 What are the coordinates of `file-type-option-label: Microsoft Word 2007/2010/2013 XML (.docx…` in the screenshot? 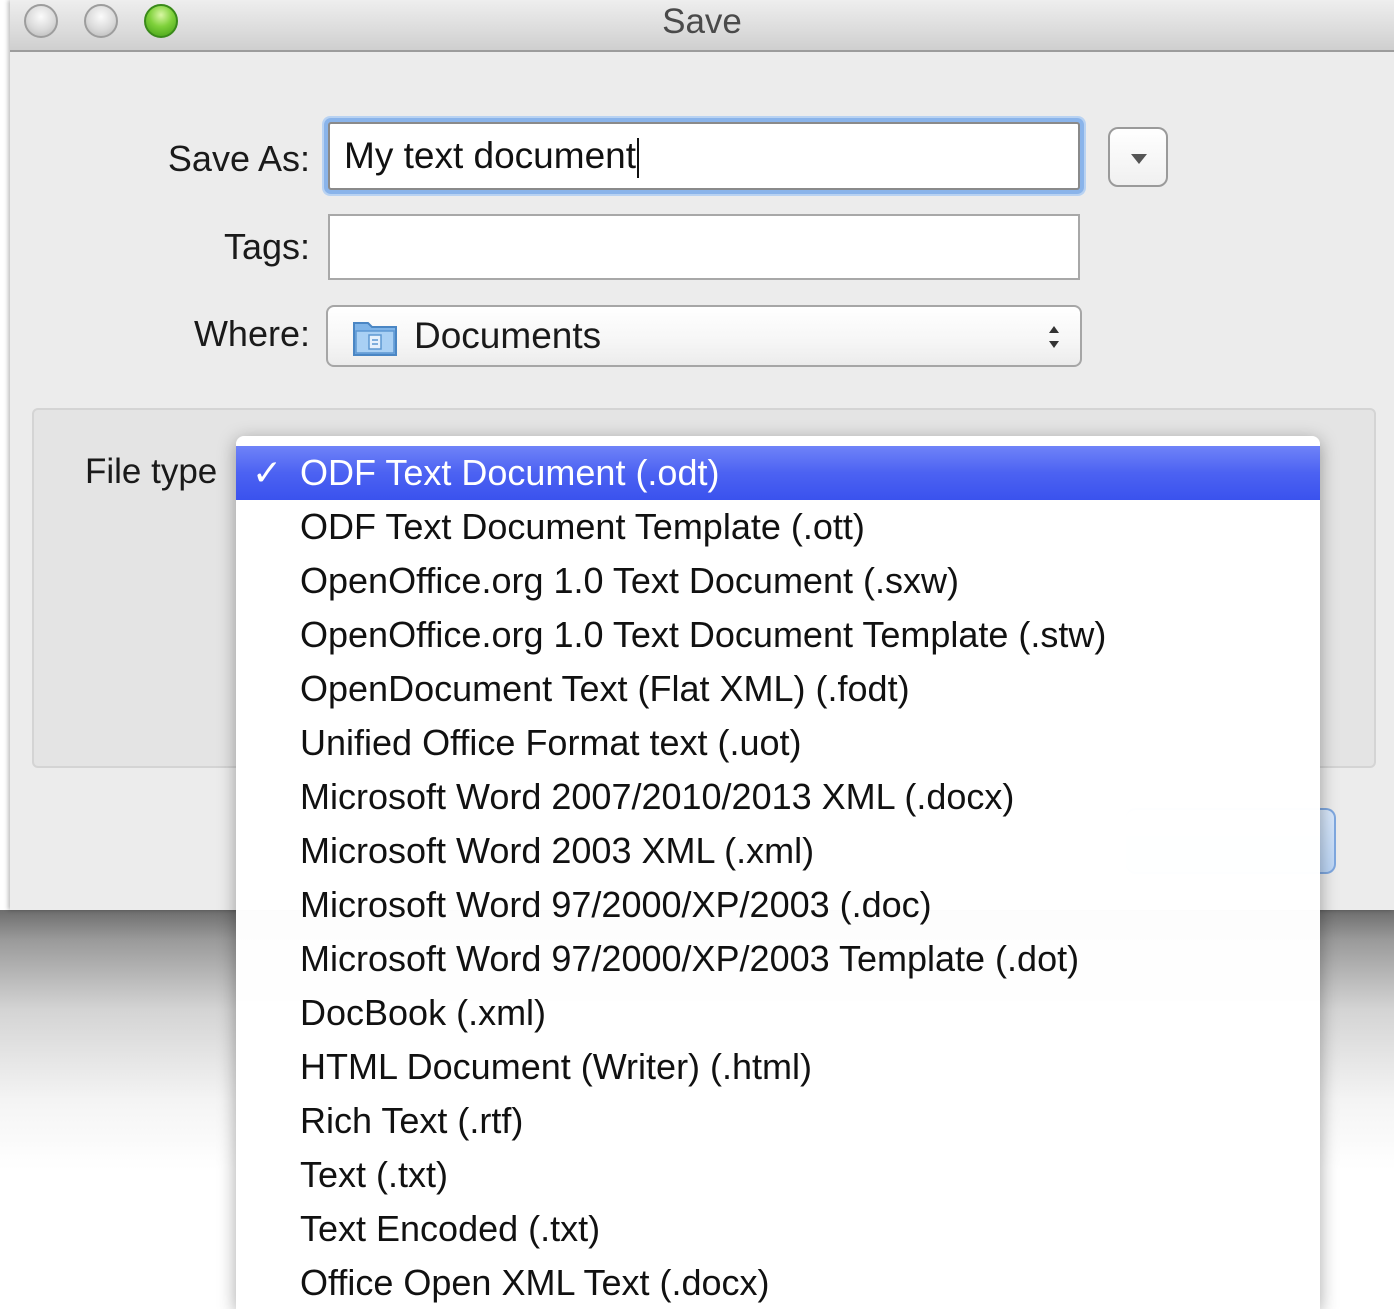 It's located at (657, 796).